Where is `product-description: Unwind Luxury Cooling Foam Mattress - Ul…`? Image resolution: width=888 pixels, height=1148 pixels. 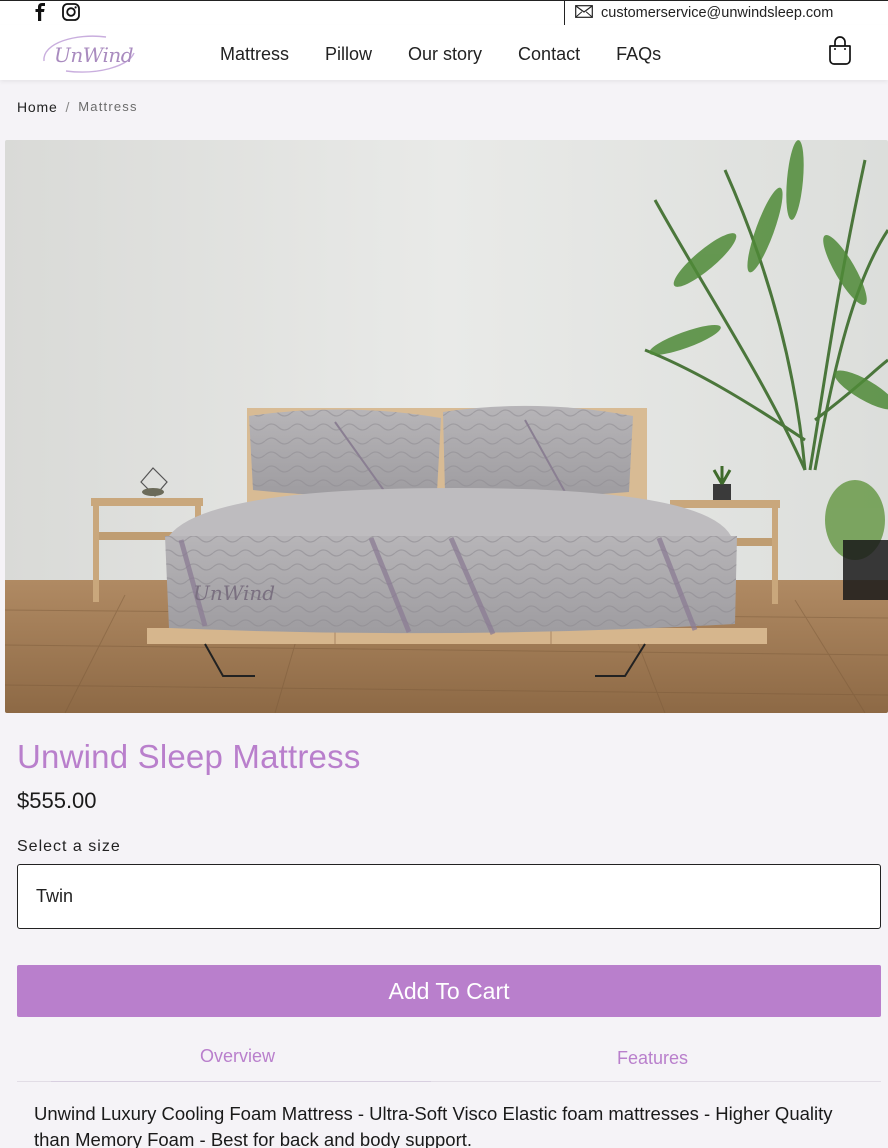
product-description: Unwind Luxury Cooling Foam Mattress - Ul… is located at coordinates (433, 1125).